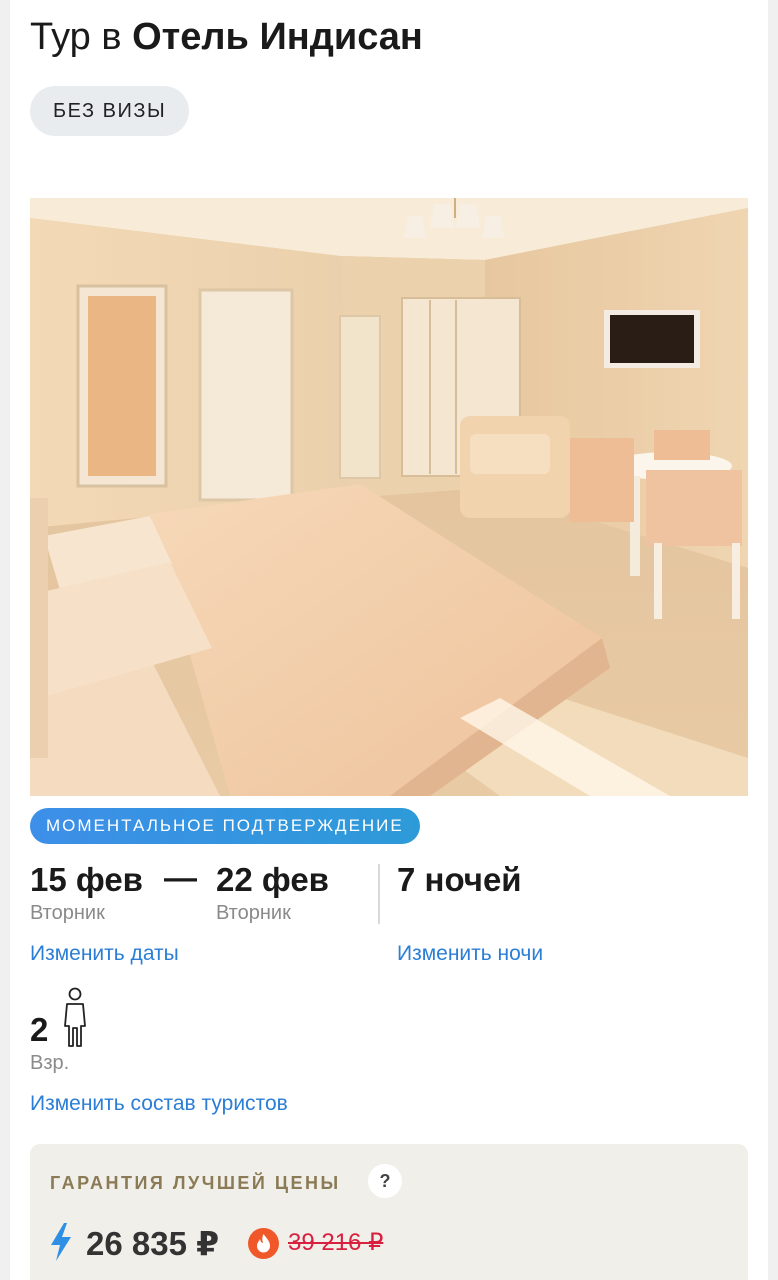  What do you see at coordinates (50, 1063) in the screenshot?
I see `tourists-type: Взр.` at bounding box center [50, 1063].